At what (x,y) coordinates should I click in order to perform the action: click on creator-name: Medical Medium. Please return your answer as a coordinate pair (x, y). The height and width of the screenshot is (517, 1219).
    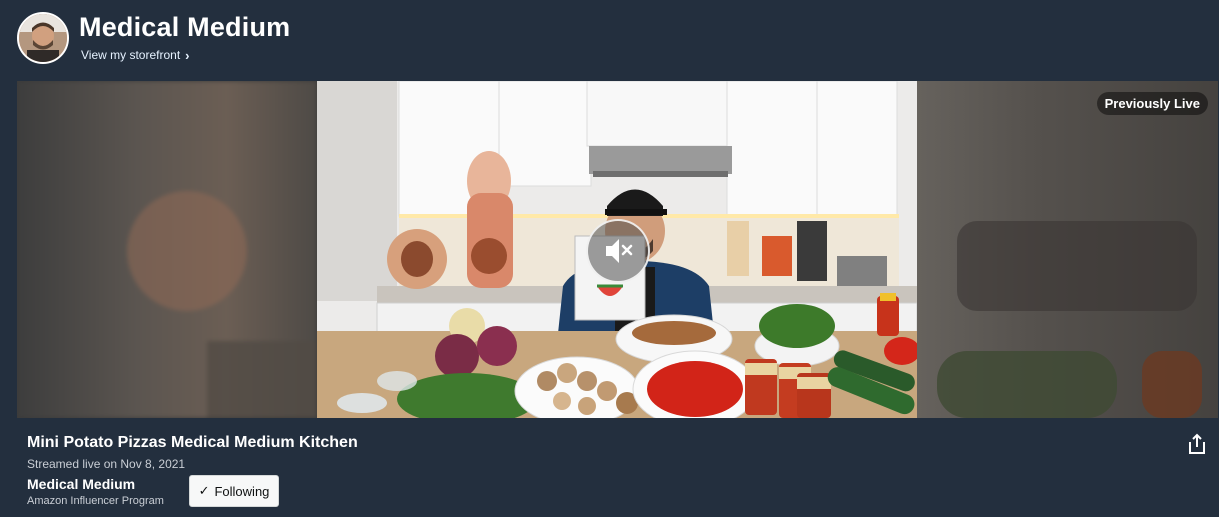
    Looking at the image, I should click on (81, 484).